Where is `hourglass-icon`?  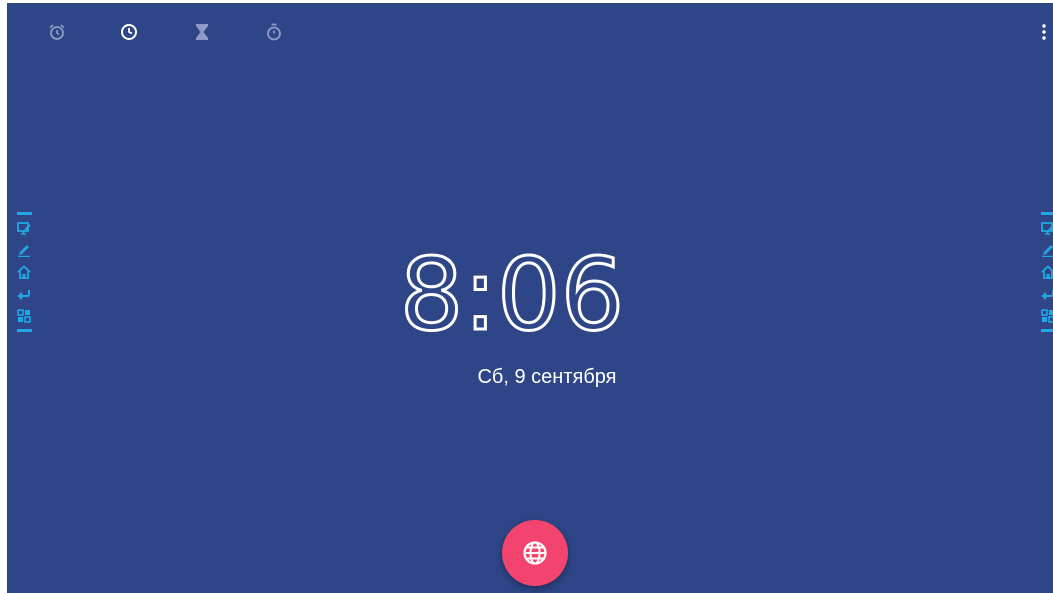 hourglass-icon is located at coordinates (202, 32).